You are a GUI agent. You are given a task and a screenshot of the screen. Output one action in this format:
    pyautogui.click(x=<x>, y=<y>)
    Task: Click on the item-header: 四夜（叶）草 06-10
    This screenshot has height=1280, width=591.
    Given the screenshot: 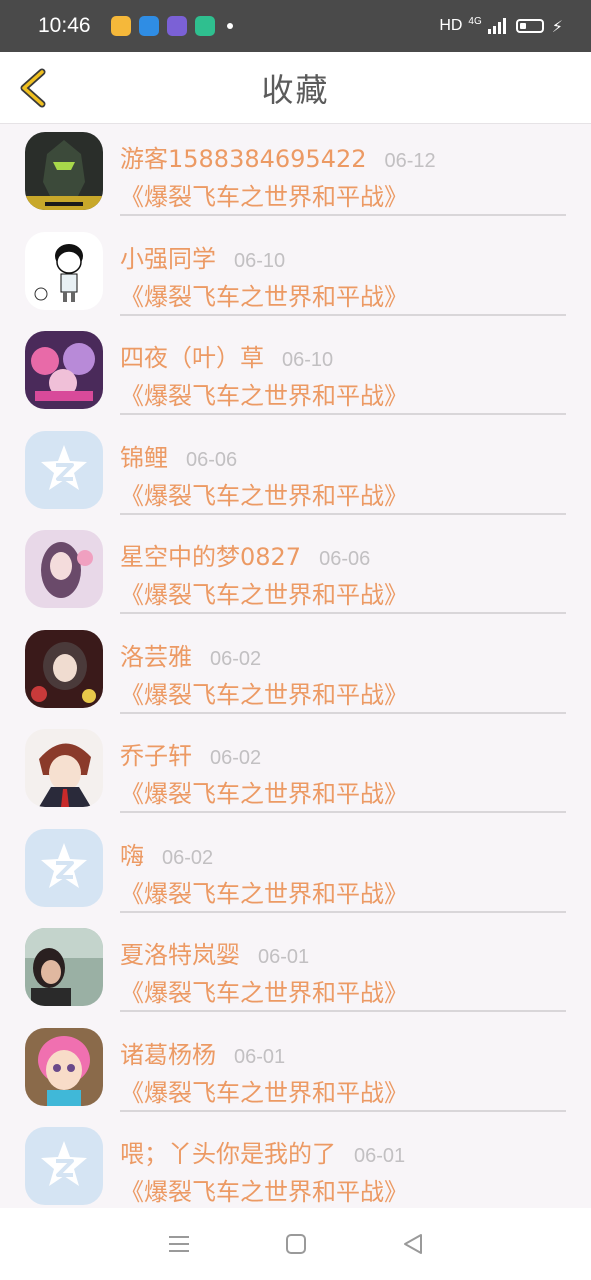 What is the action you would take?
    pyautogui.click(x=343, y=355)
    